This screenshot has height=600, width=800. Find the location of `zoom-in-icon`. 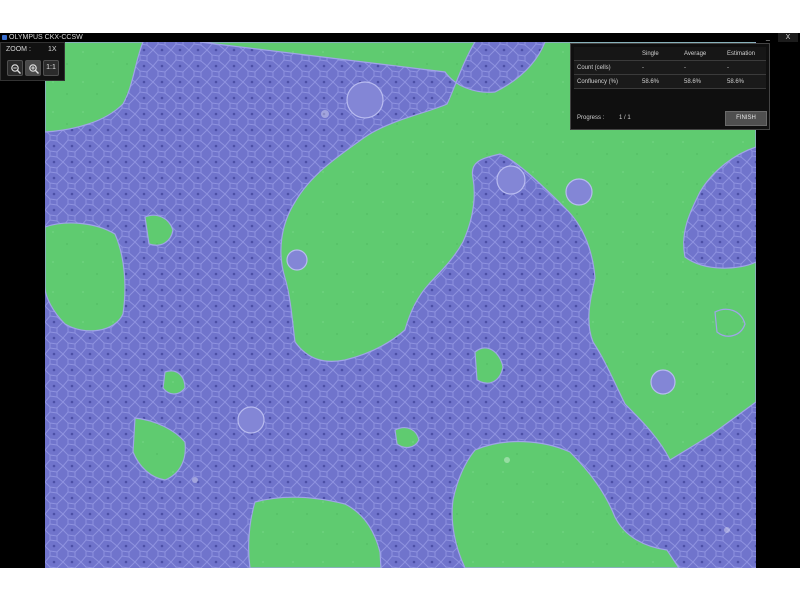

zoom-in-icon is located at coordinates (34, 69).